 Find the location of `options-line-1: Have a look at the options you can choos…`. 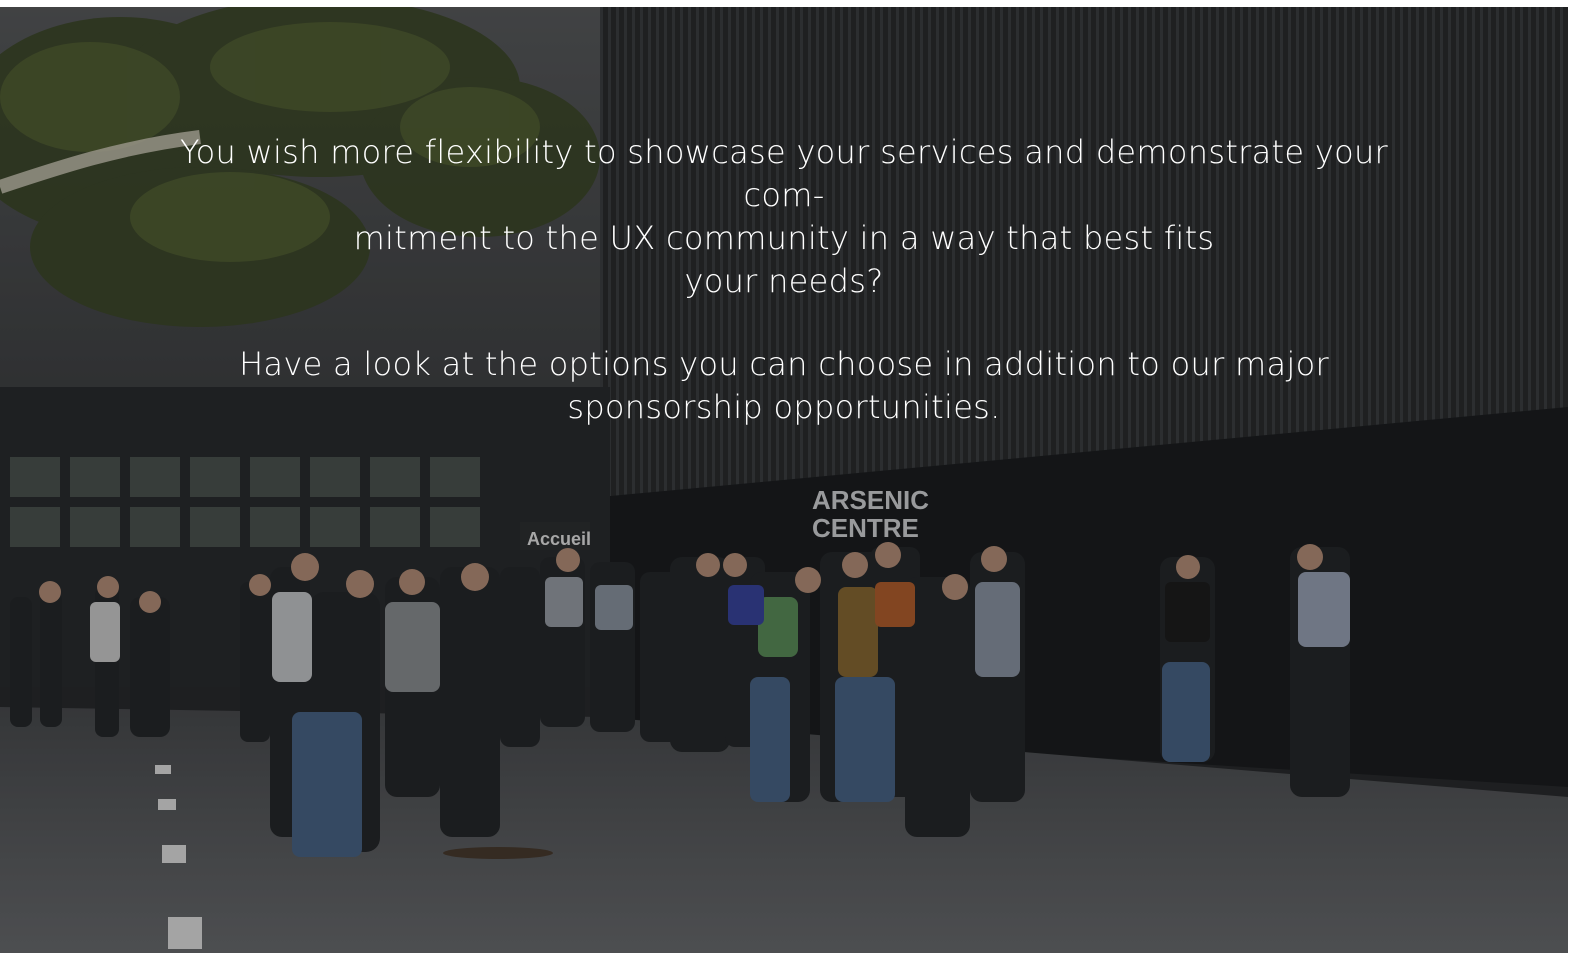

options-line-1: Have a look at the options you can choos… is located at coordinates (784, 364).